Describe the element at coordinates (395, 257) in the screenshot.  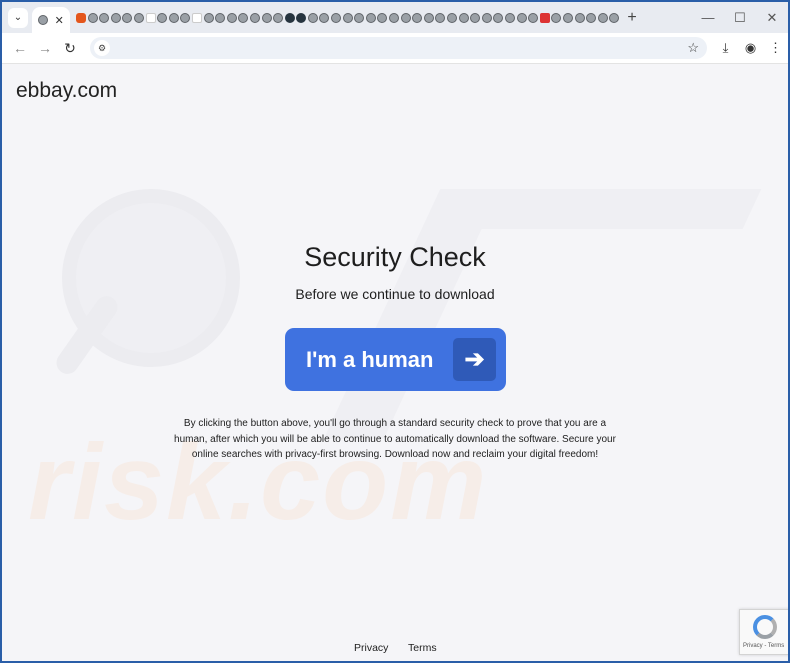
I see `page-title: Security Check` at that location.